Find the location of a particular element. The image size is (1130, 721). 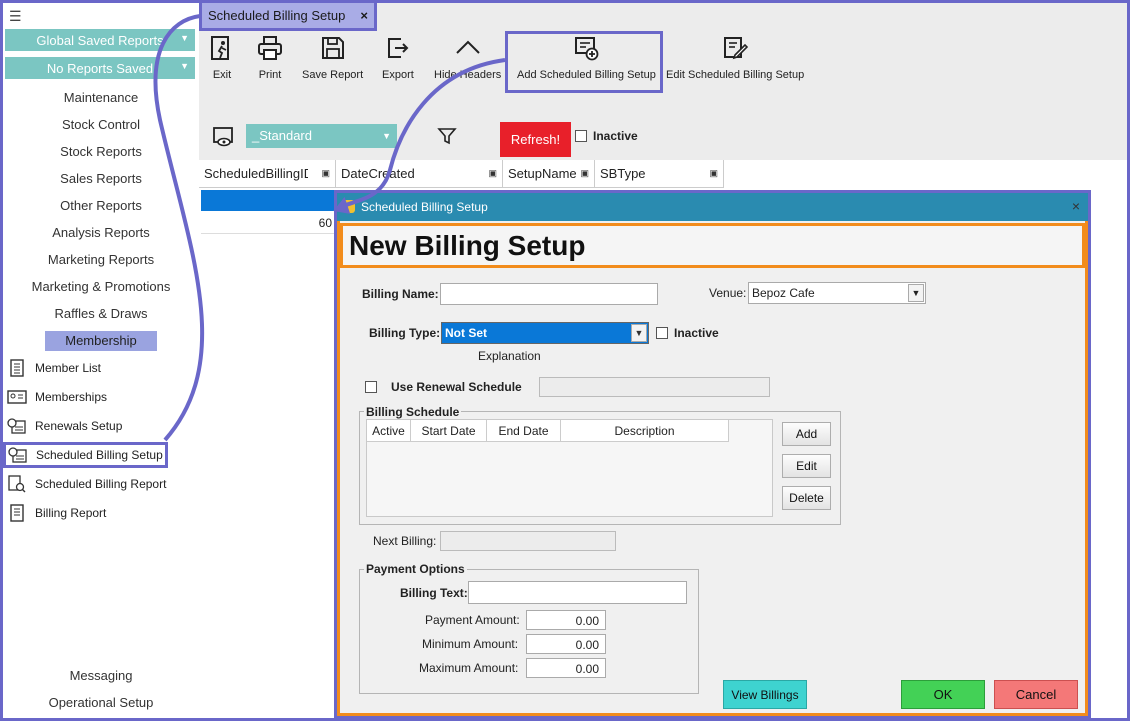

delete-schedule-button: Delete is located at coordinates (806, 498).